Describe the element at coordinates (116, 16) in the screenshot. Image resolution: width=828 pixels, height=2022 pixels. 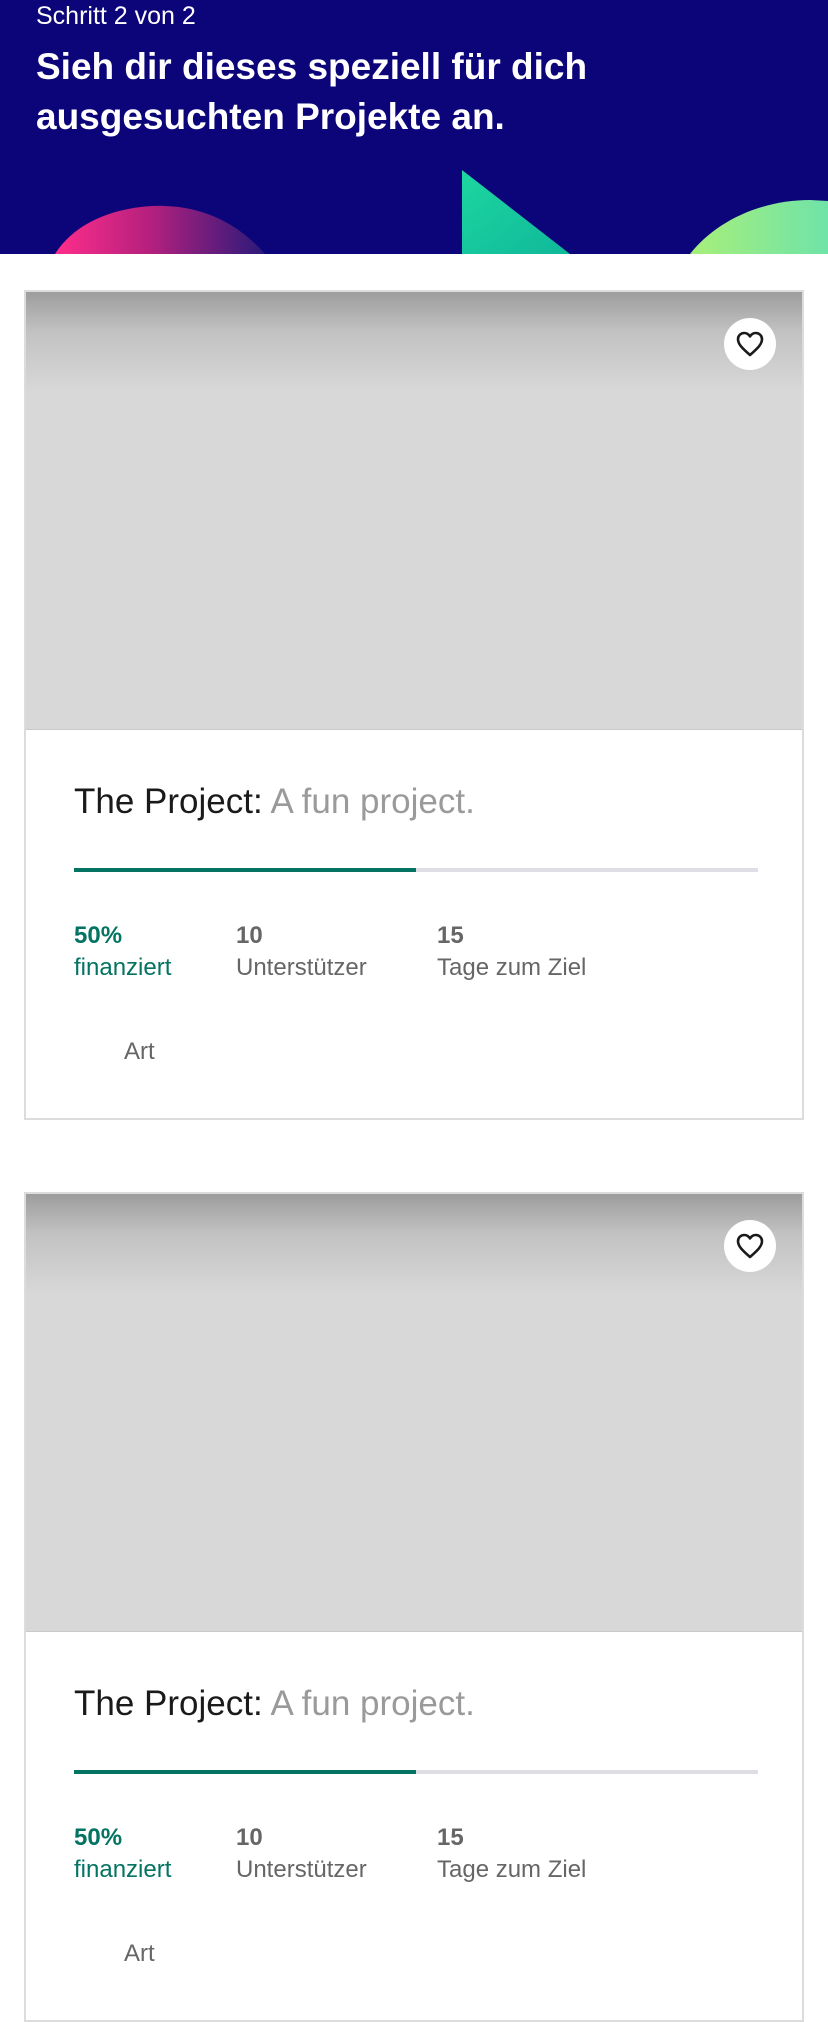
I see `step-indicator: Schritt 2 von 2` at that location.